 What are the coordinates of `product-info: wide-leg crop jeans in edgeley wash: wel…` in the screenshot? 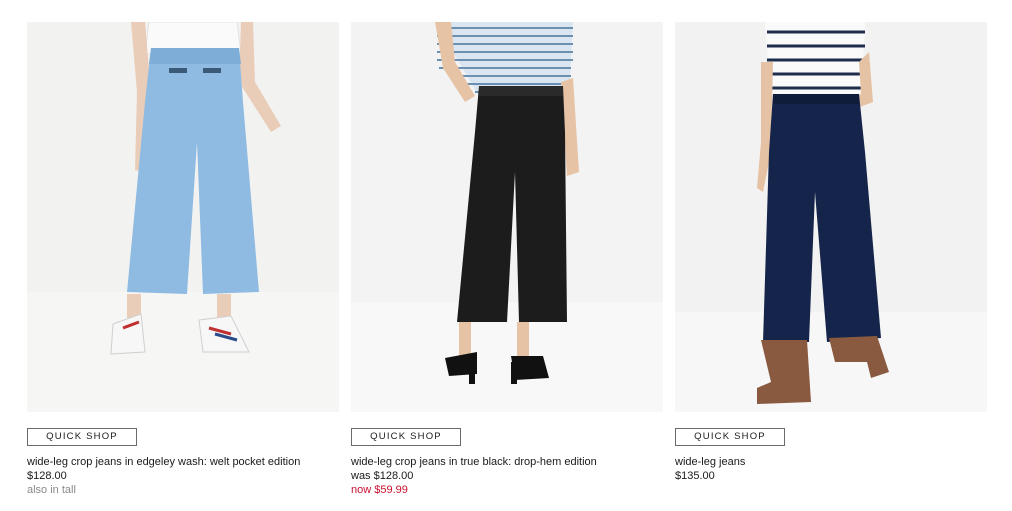 It's located at (183, 476).